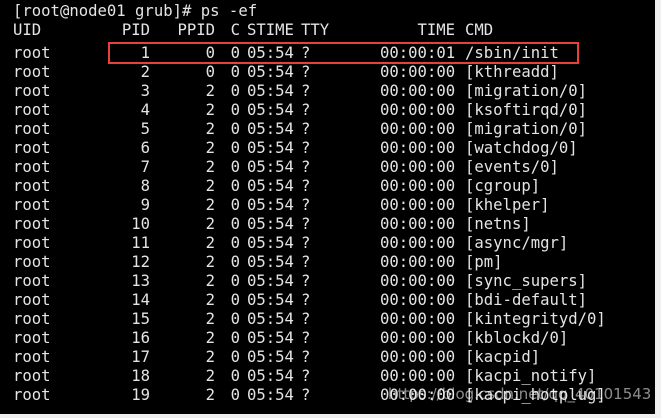  I want to click on cell-cmd: [kthreadd], so click(512, 72).